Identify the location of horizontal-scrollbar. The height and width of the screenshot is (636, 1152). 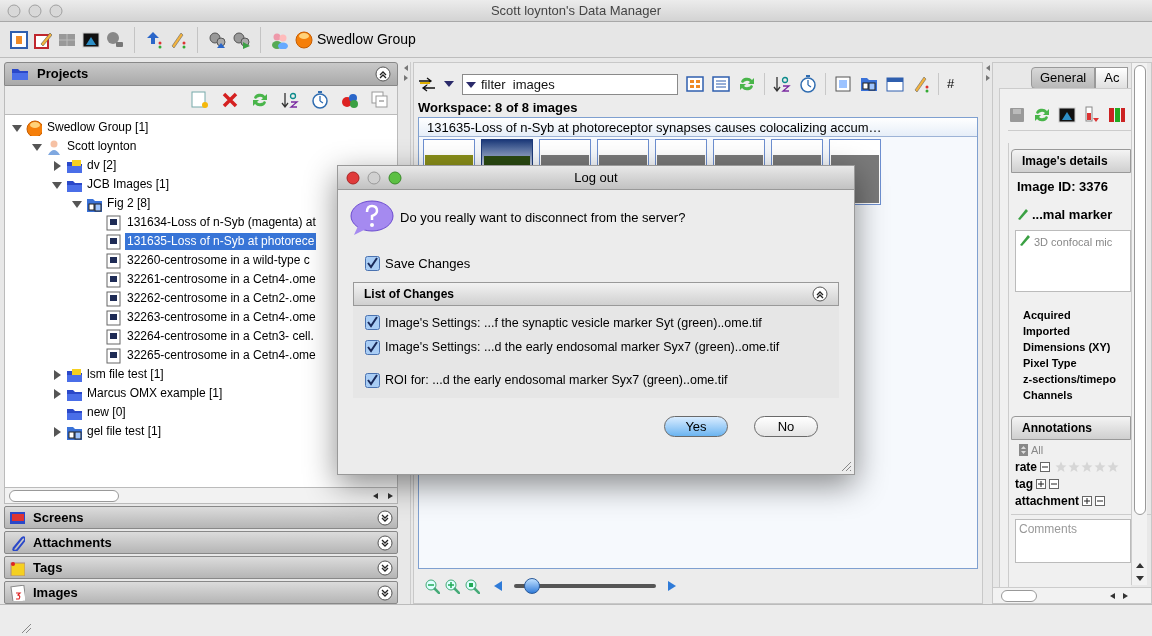
(201, 496).